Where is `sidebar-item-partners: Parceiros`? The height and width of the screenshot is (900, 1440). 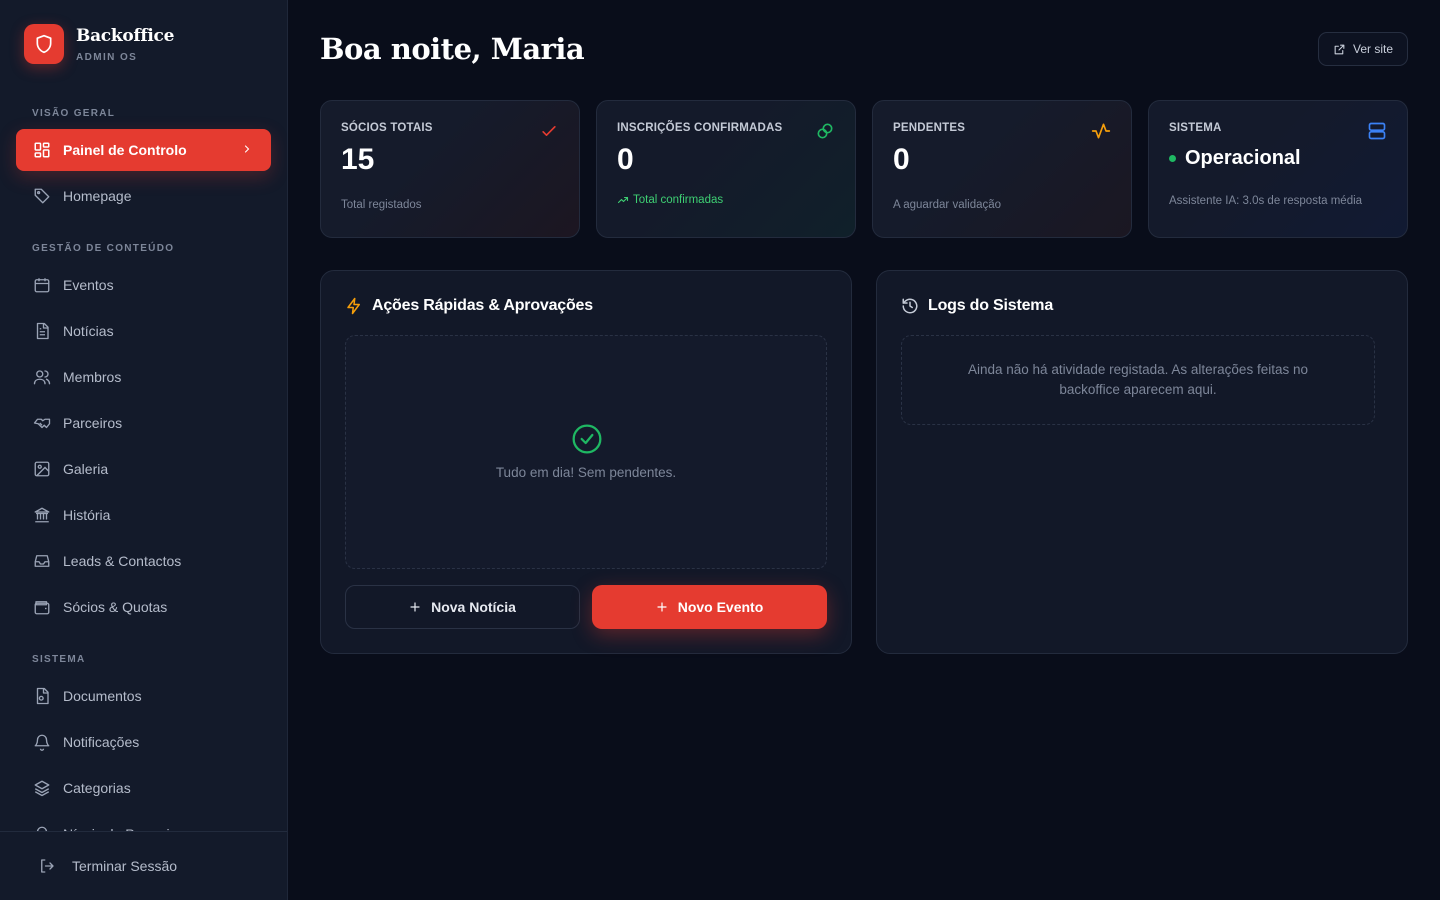 sidebar-item-partners: Parceiros is located at coordinates (143, 423).